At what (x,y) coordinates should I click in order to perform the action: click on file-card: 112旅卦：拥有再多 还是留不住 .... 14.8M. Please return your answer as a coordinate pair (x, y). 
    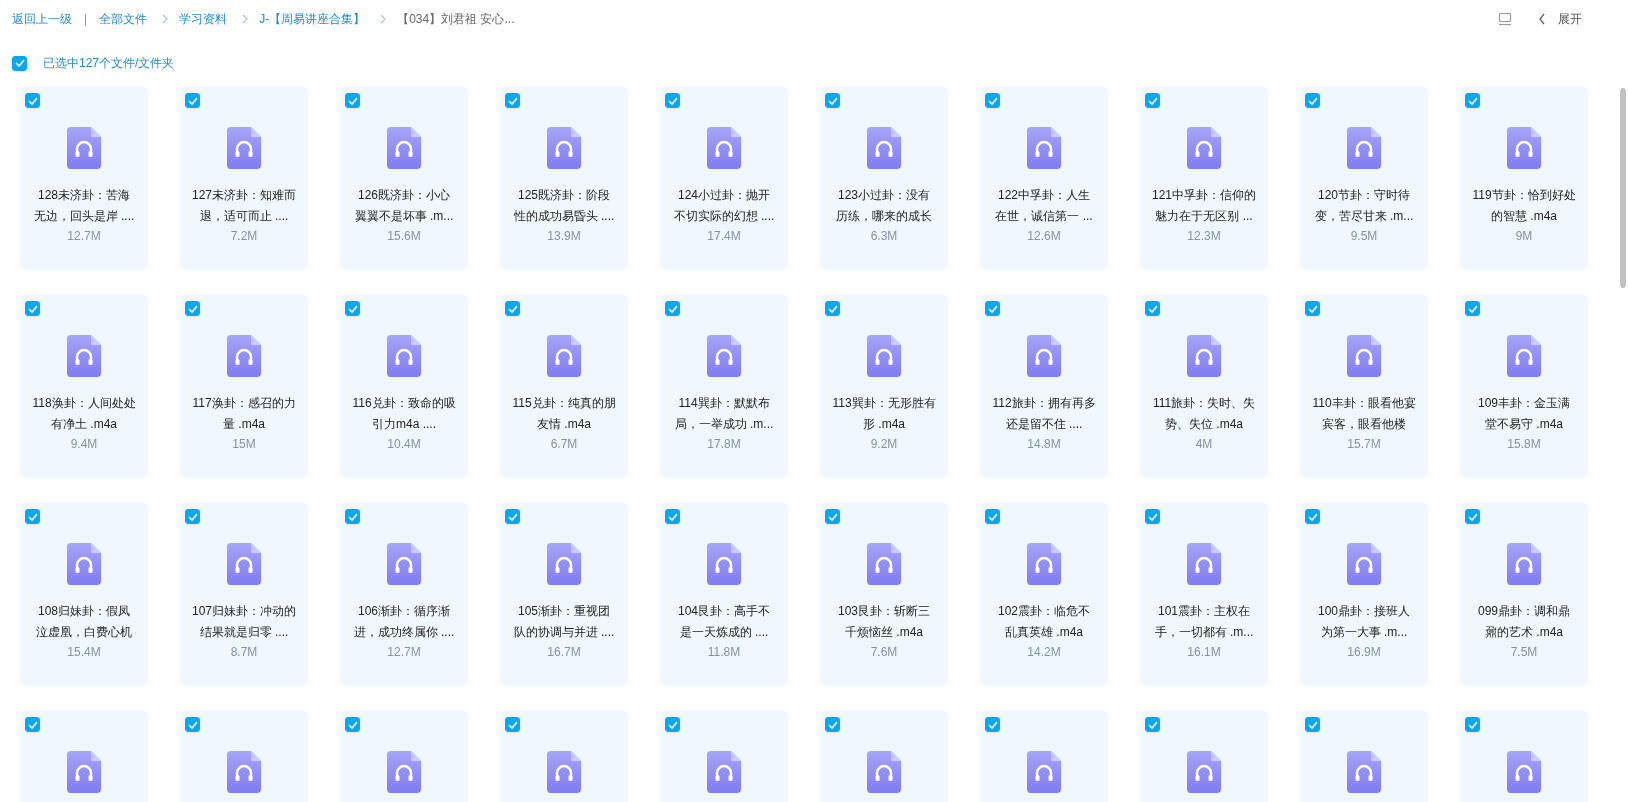
    Looking at the image, I should click on (1044, 386).